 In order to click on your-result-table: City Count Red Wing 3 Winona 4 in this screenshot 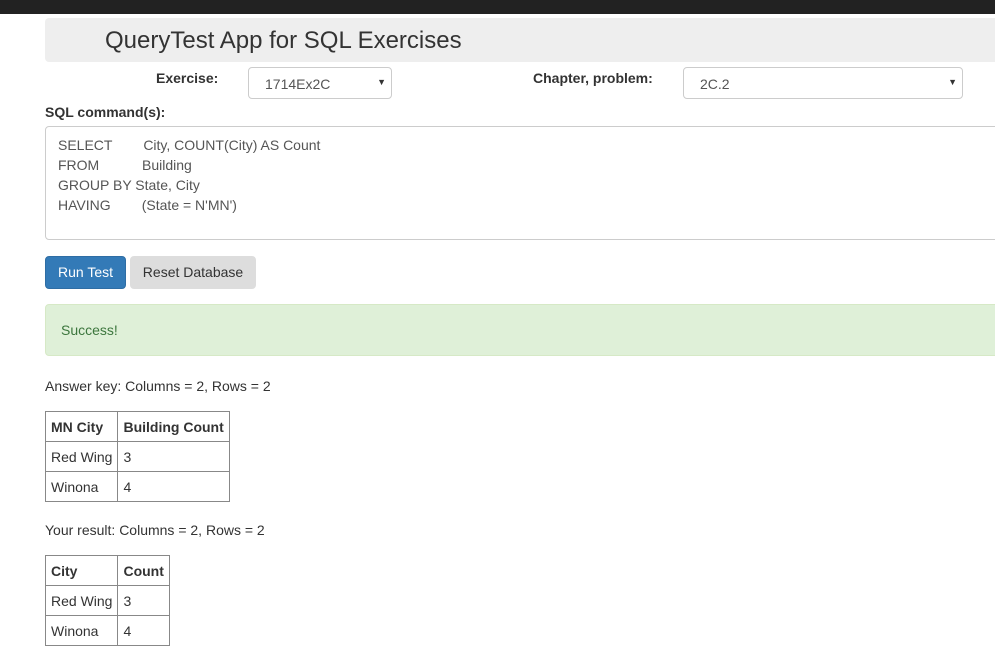, I will do `click(107, 600)`.